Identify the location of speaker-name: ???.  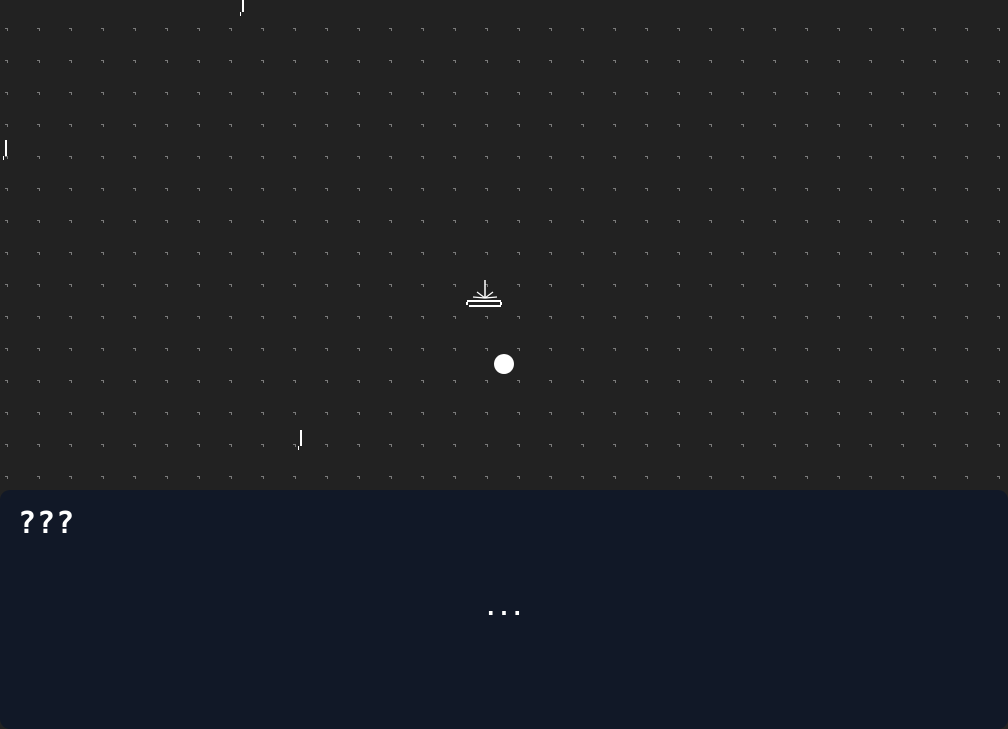
(47, 523).